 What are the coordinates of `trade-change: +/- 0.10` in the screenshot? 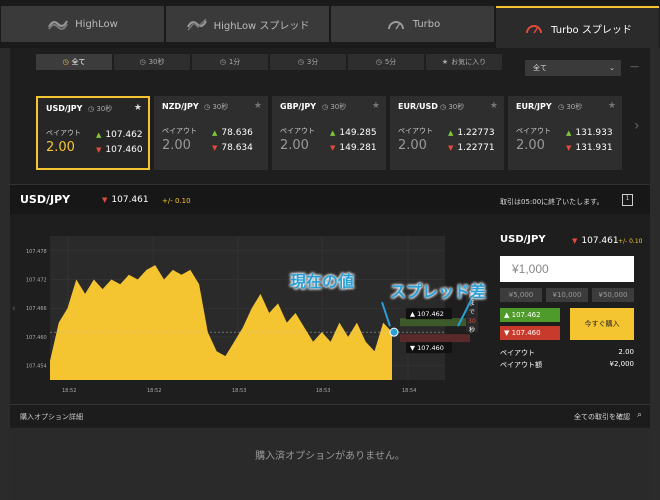 It's located at (630, 241).